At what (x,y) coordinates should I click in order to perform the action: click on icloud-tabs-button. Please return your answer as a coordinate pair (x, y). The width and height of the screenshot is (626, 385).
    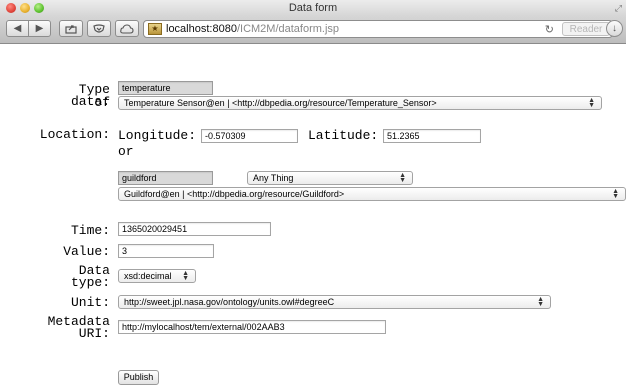
    Looking at the image, I should click on (127, 28).